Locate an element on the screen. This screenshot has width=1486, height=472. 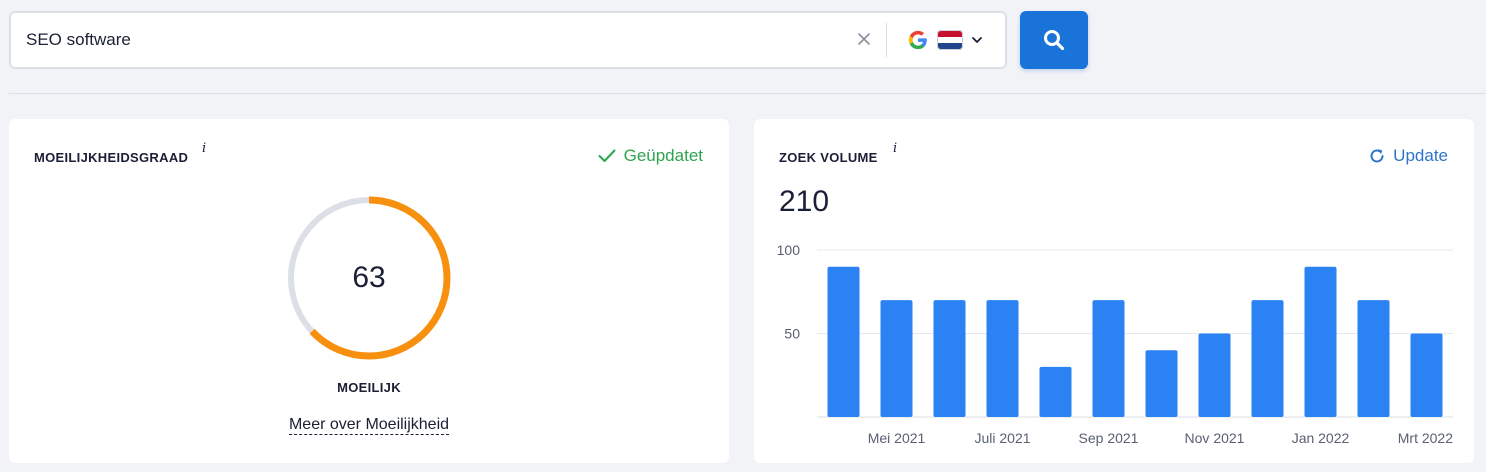
search-engine-select is located at coordinates (949, 40).